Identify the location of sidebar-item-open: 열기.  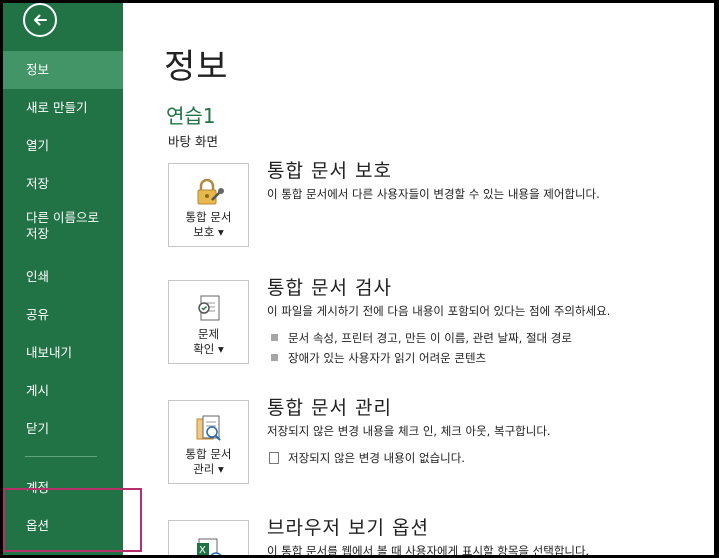
(63, 146).